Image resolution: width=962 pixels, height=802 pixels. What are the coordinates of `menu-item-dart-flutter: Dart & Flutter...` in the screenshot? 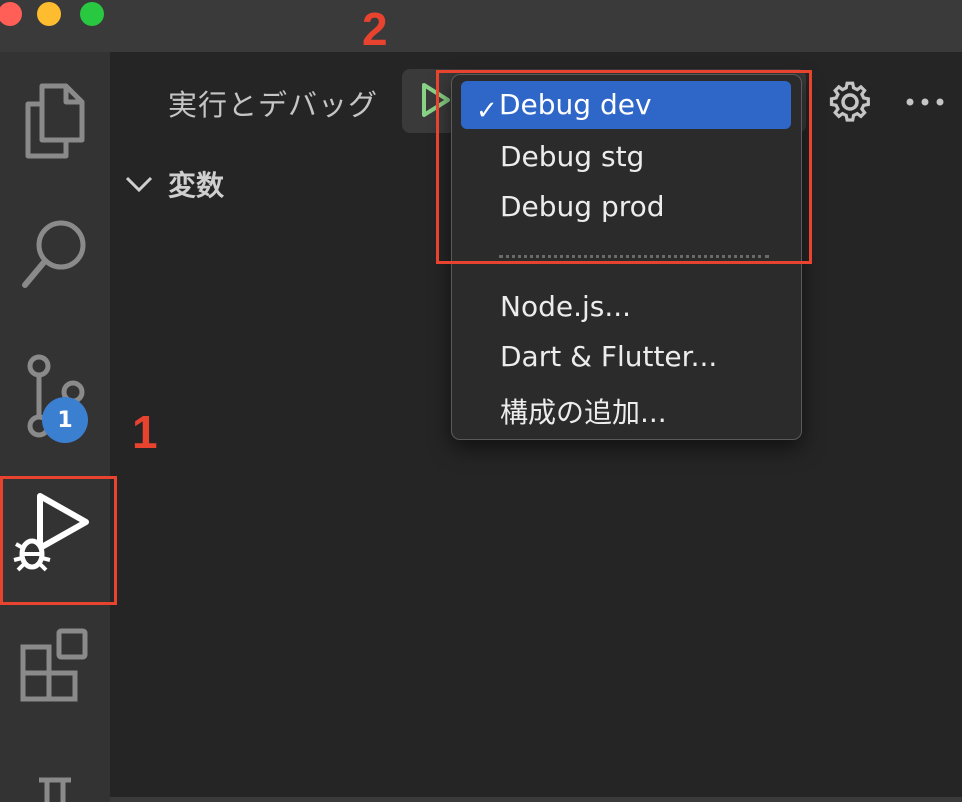 It's located at (608, 356).